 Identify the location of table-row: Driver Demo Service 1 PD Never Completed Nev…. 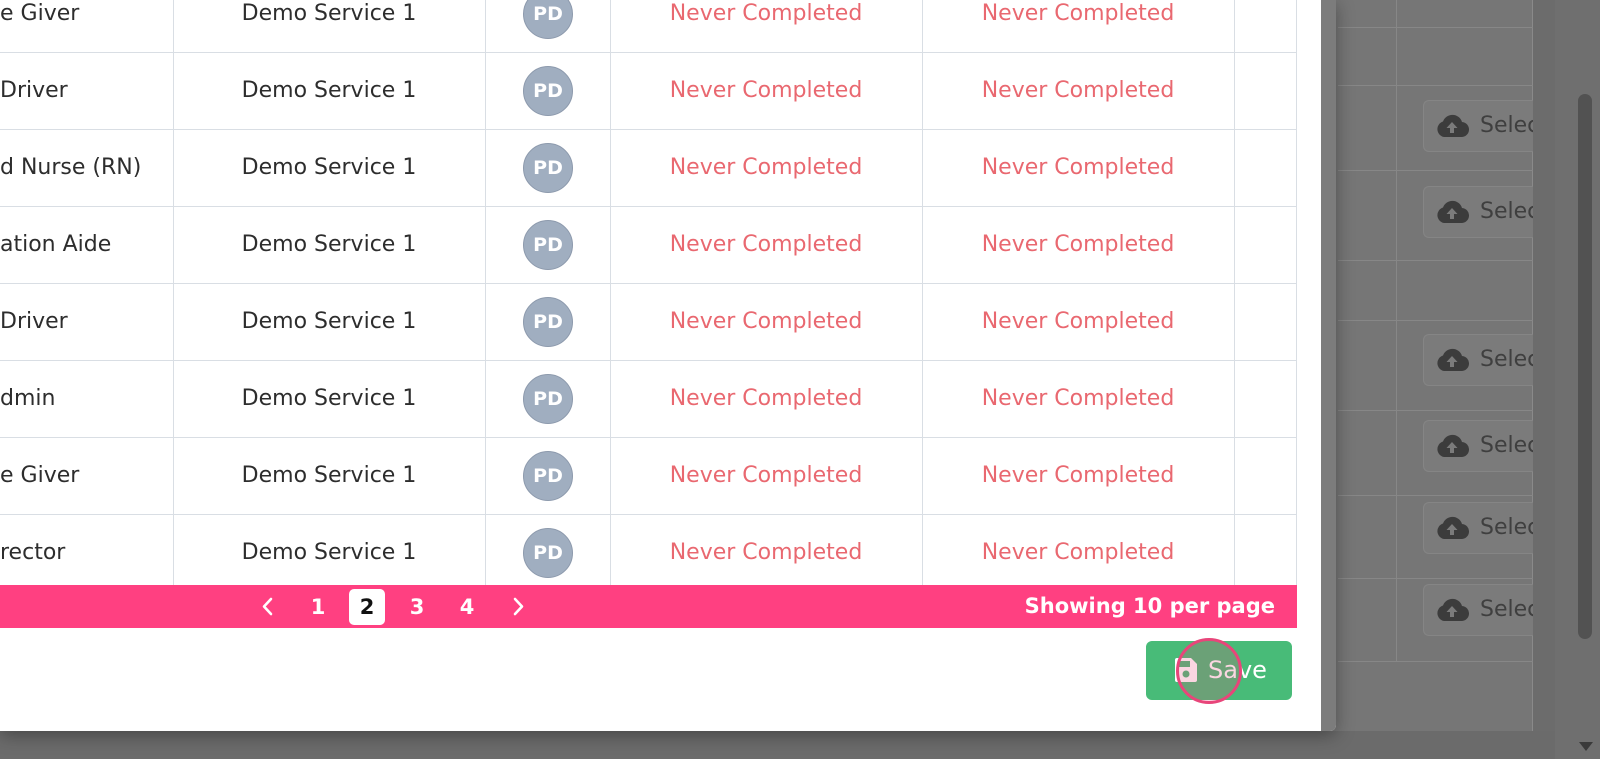
(648, 322).